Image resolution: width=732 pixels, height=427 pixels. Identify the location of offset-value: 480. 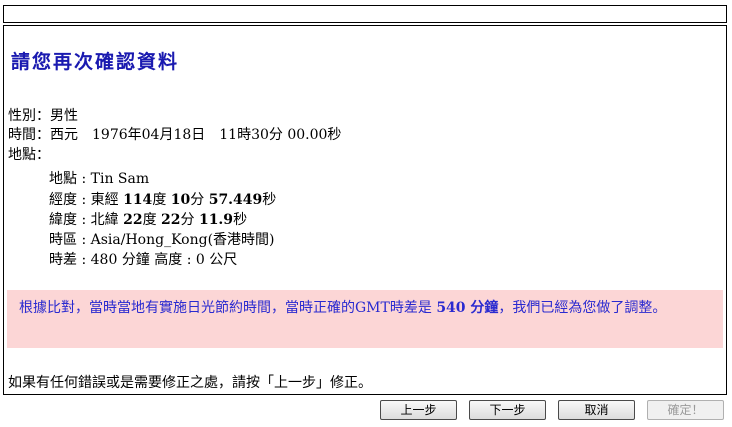
(104, 260).